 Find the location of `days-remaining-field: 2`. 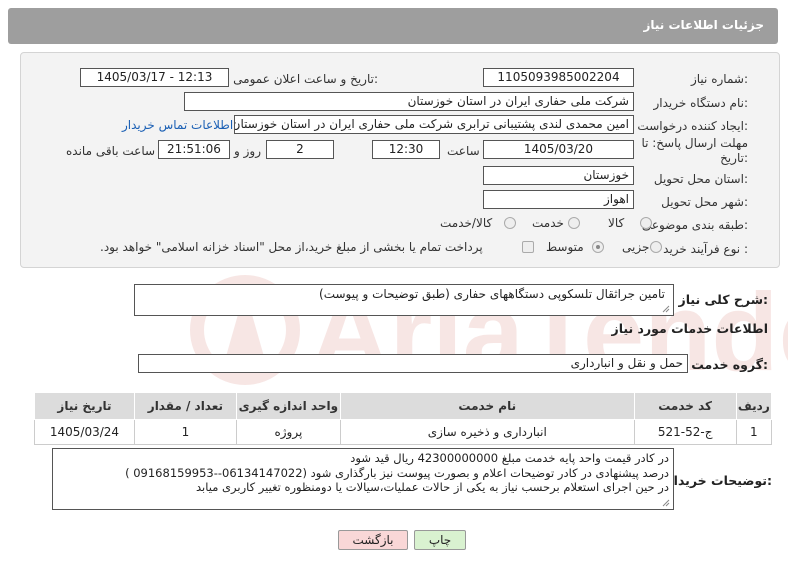

days-remaining-field: 2 is located at coordinates (300, 149).